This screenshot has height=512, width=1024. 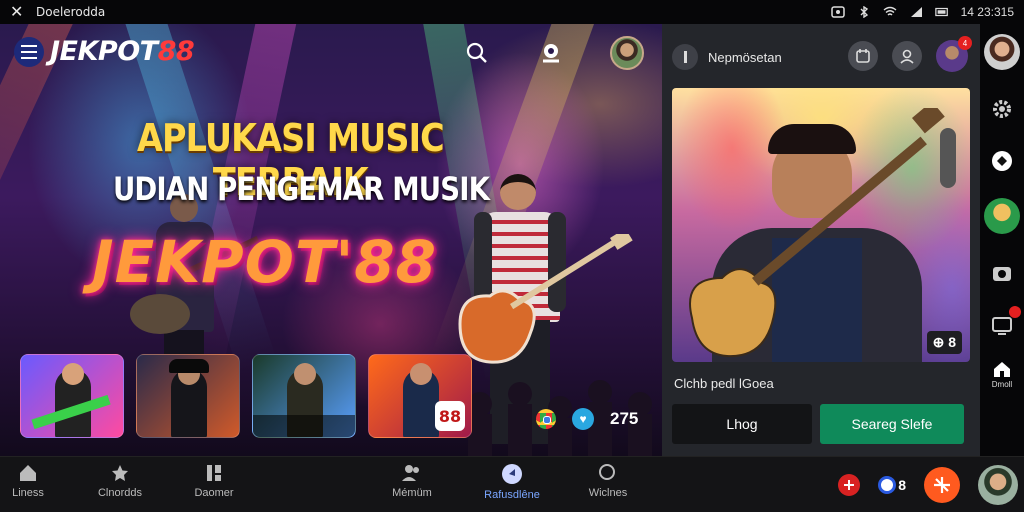 What do you see at coordinates (818, 424) in the screenshot?
I see `panel-buttons: Lhog Seareg Slefe` at bounding box center [818, 424].